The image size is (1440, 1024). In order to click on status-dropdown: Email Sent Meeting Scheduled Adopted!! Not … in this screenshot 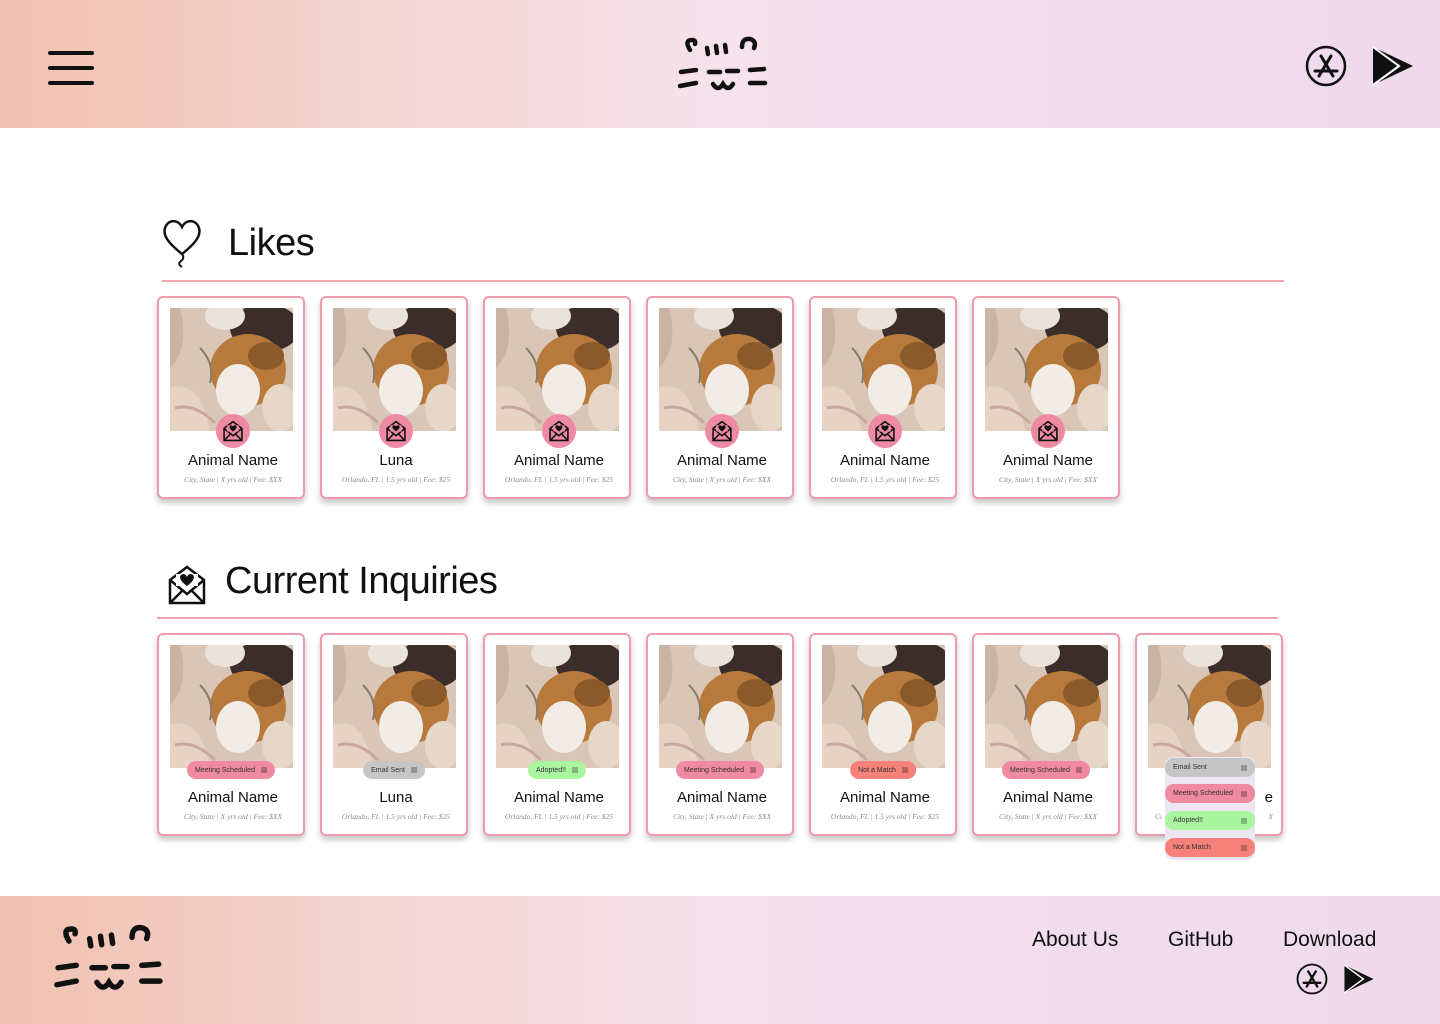, I will do `click(1210, 808)`.